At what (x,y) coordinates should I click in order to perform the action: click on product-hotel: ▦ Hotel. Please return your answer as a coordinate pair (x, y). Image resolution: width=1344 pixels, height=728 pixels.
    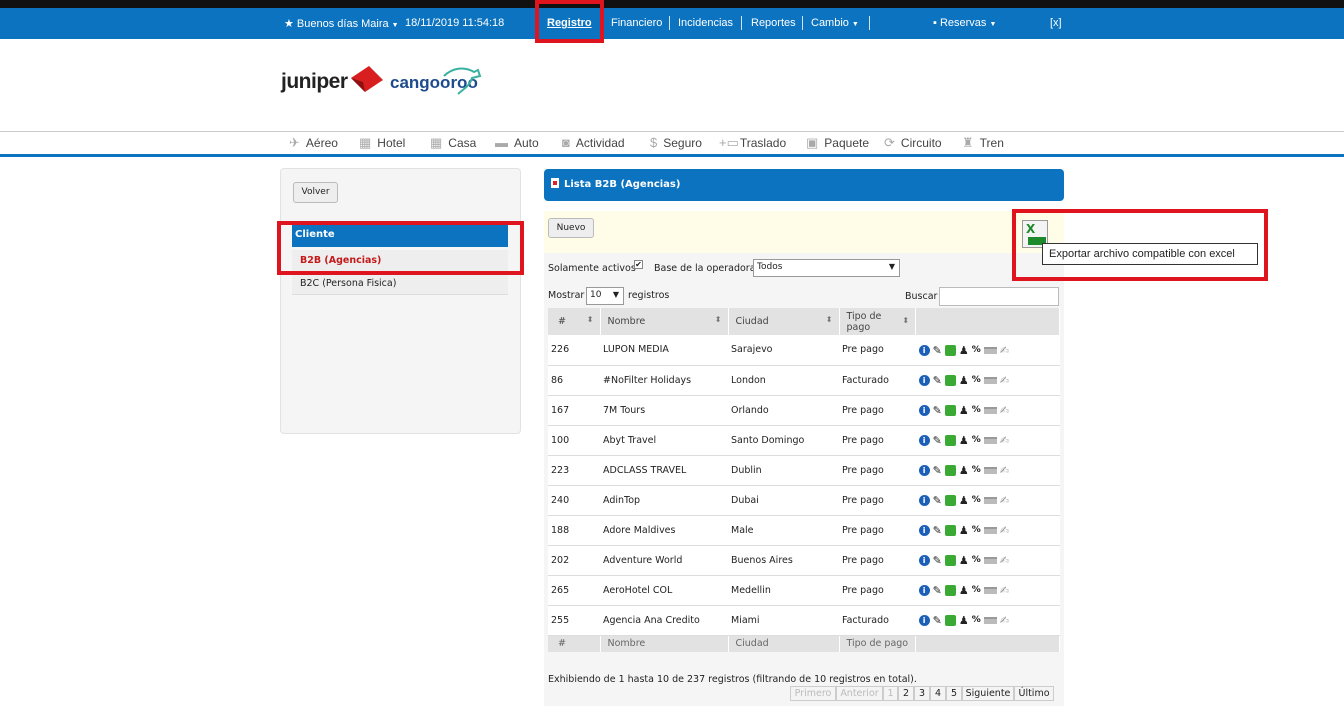
    Looking at the image, I should click on (382, 143).